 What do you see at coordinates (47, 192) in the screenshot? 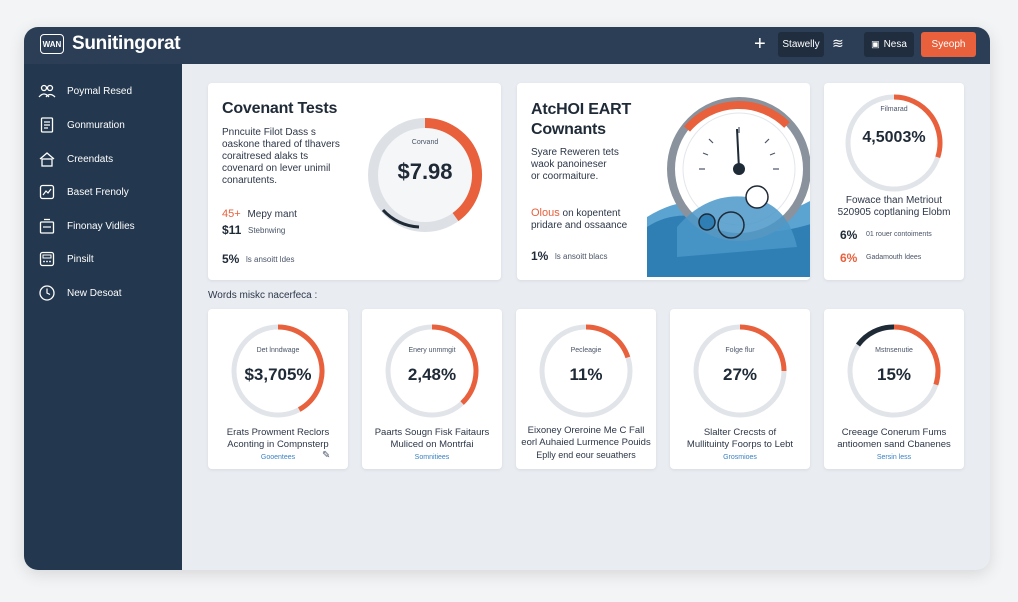
I see `chart-box-icon` at bounding box center [47, 192].